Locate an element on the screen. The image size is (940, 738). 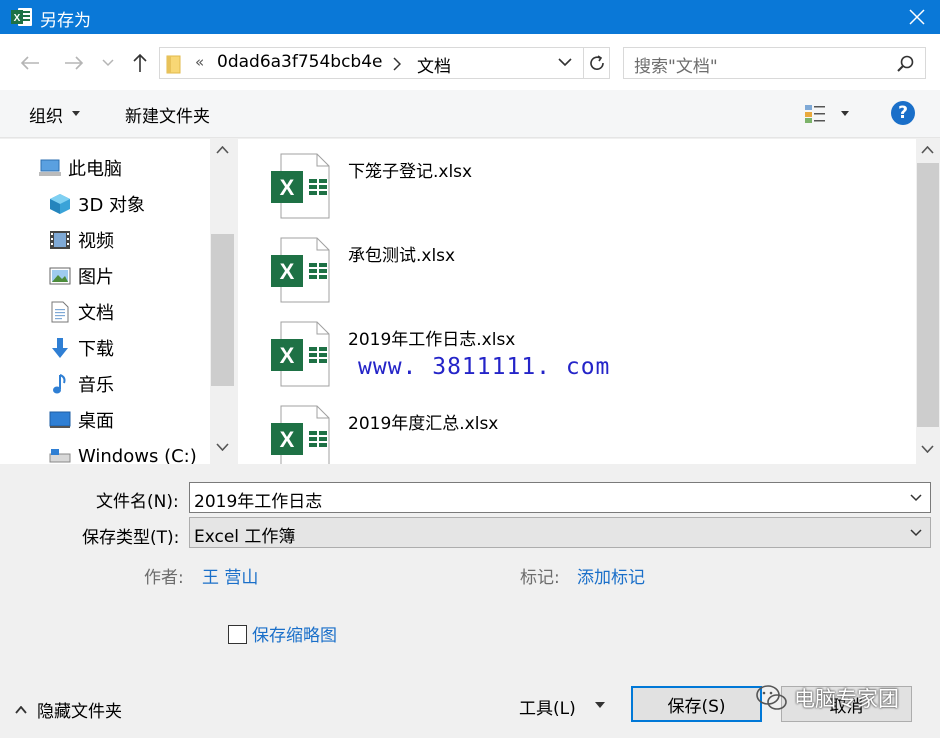
view-options-icon is located at coordinates (815, 114).